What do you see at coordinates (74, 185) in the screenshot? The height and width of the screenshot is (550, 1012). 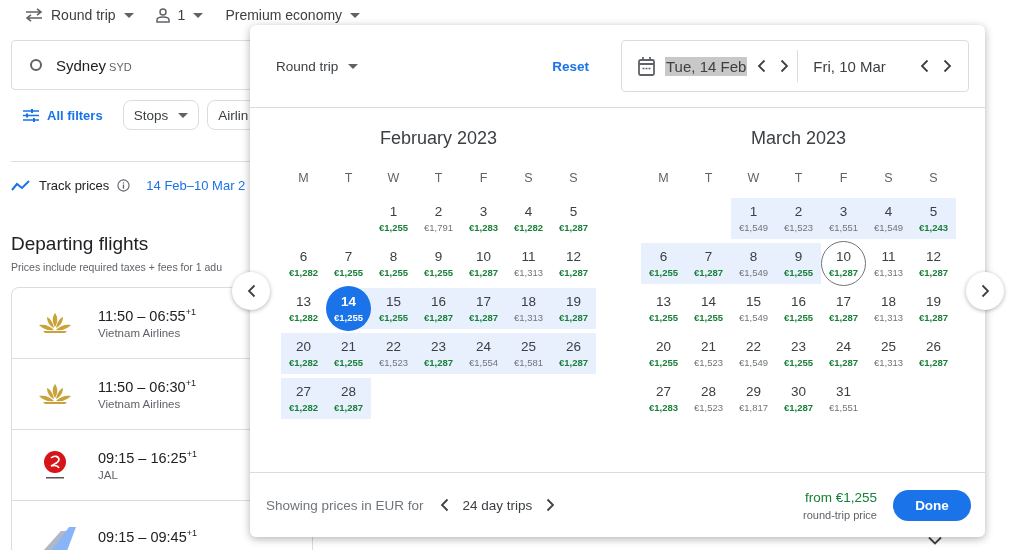 I see `track-prices-label: Track prices` at bounding box center [74, 185].